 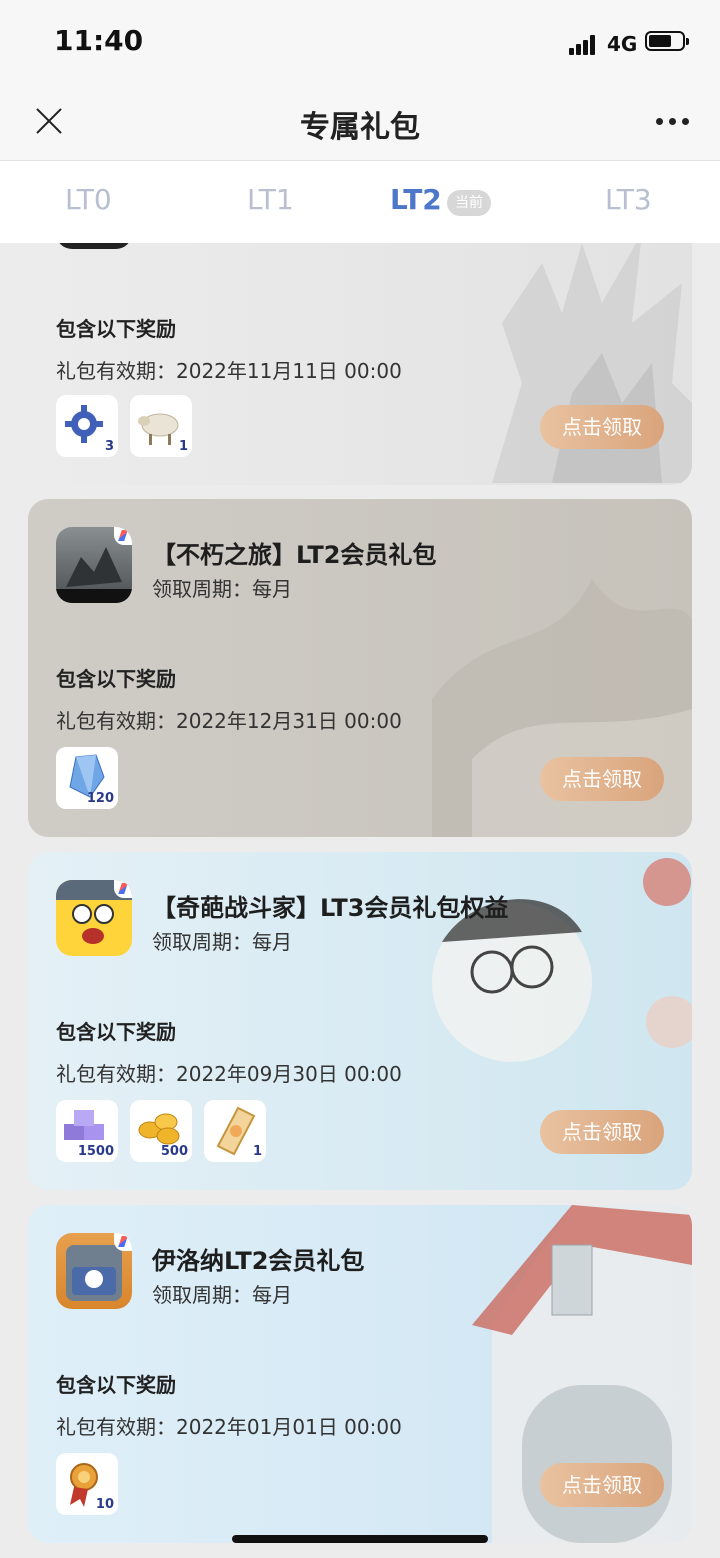 What do you see at coordinates (330, 908) in the screenshot?
I see `gift-title: 【奇葩战斗家】LT3会员礼包权益` at bounding box center [330, 908].